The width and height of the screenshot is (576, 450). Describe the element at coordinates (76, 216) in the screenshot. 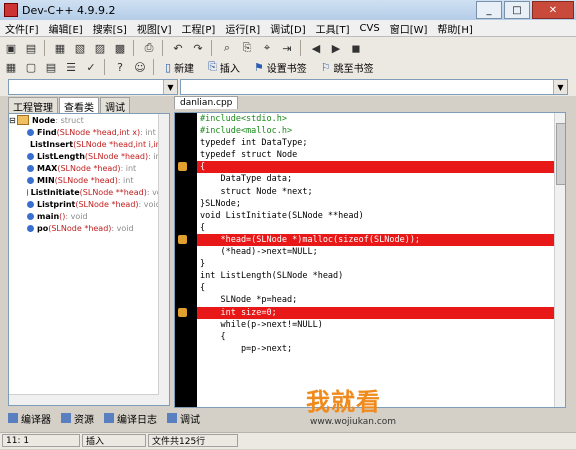

I see `method-return: : void` at that location.